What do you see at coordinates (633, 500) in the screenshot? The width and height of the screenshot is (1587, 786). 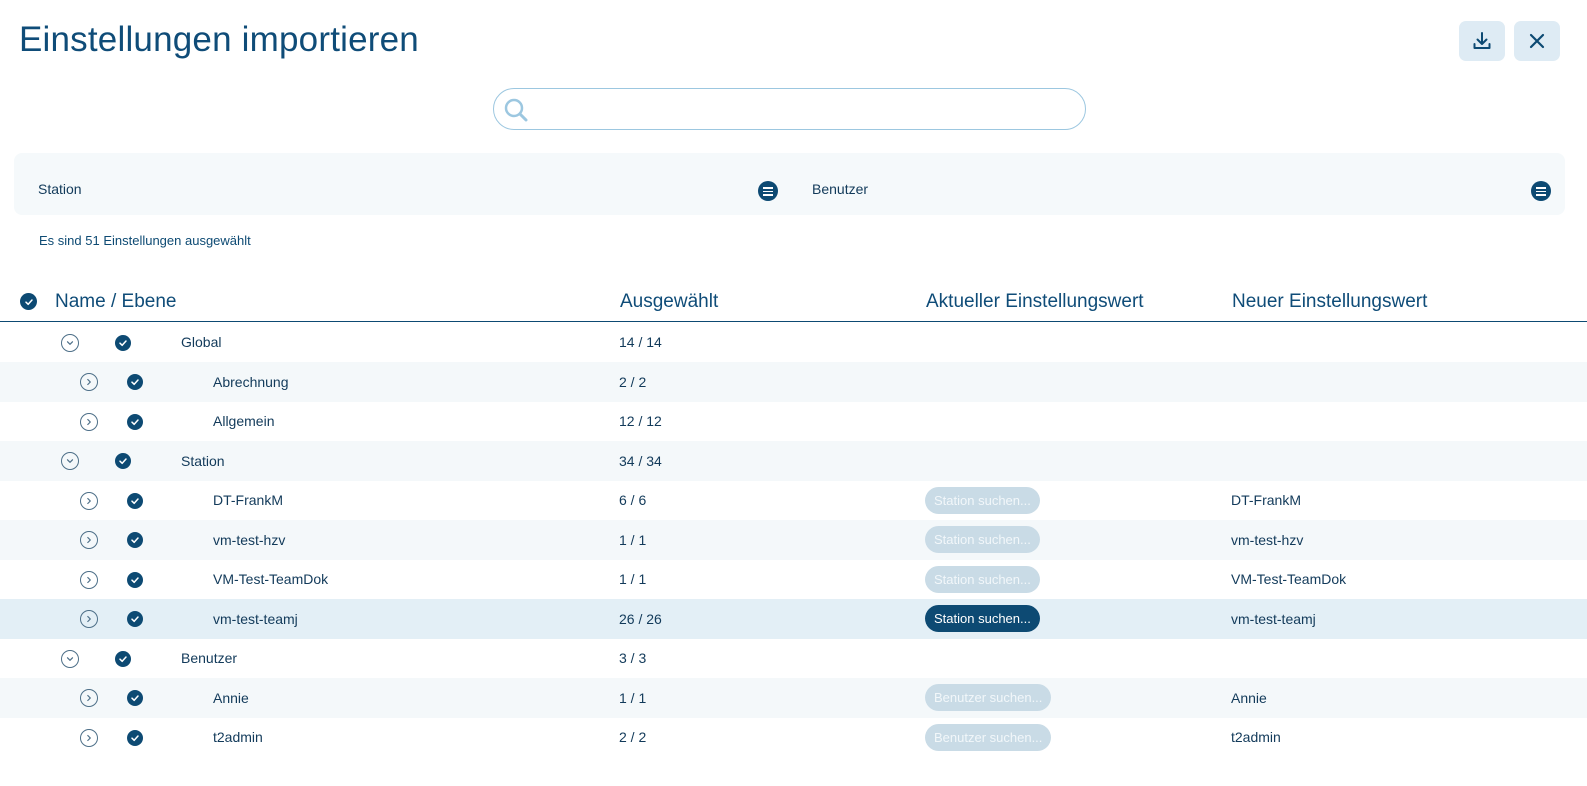 I see `row-selected-count: 6 / 6` at bounding box center [633, 500].